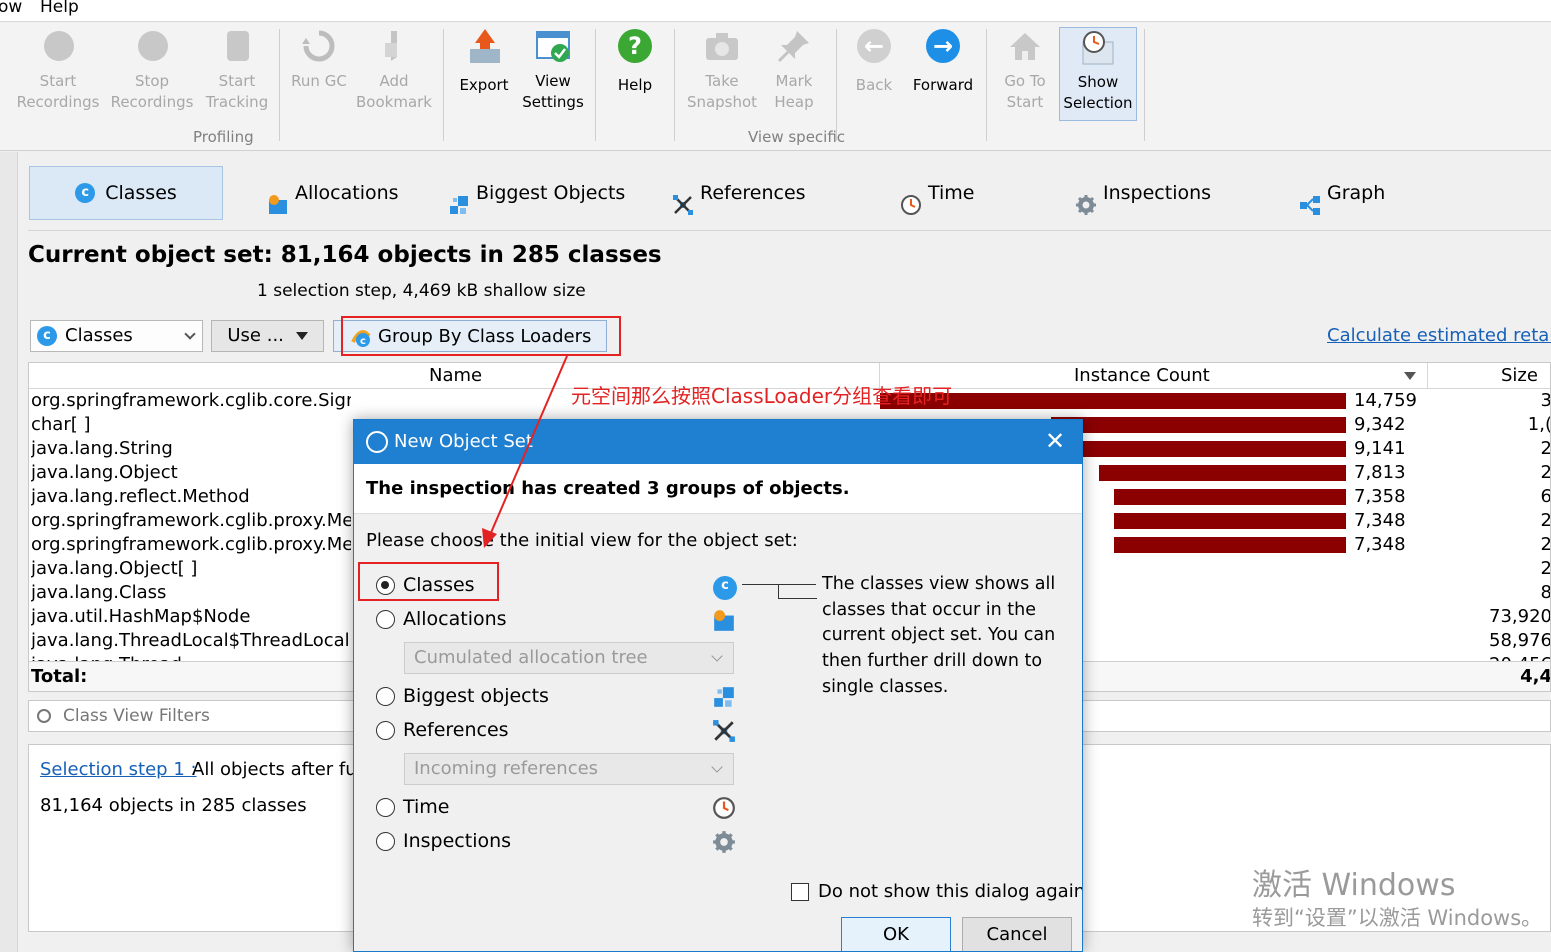  What do you see at coordinates (333, 193) in the screenshot?
I see `tab-allocations: Allocations` at bounding box center [333, 193].